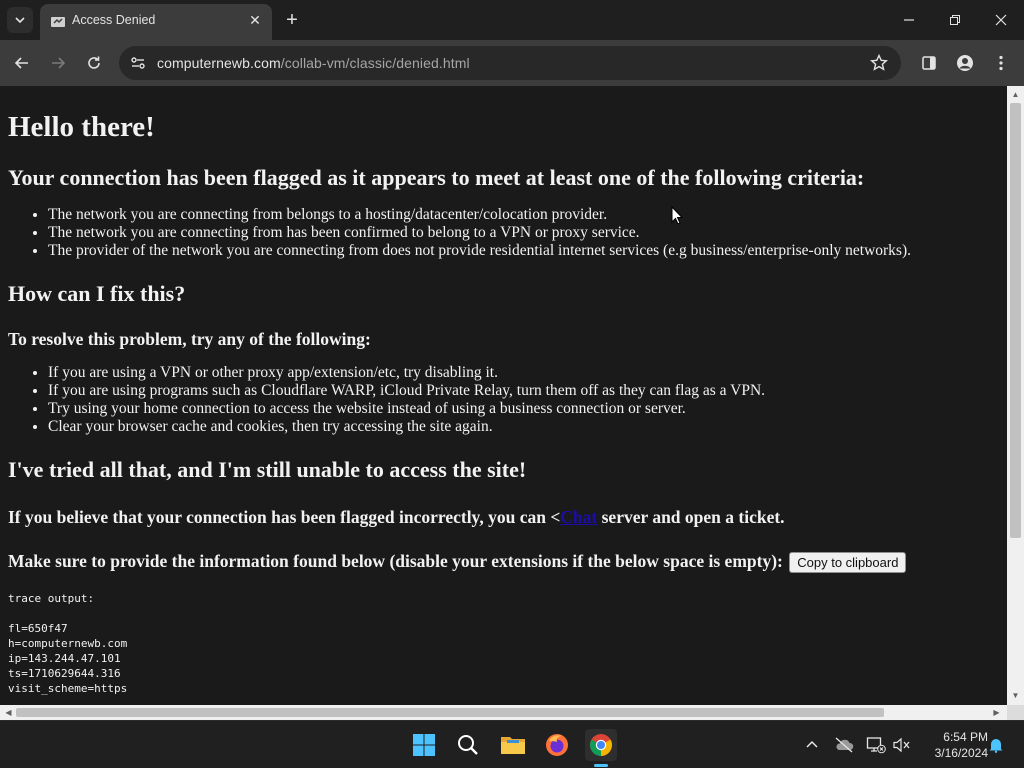 The width and height of the screenshot is (1024, 768). I want to click on profile-button, so click(965, 63).